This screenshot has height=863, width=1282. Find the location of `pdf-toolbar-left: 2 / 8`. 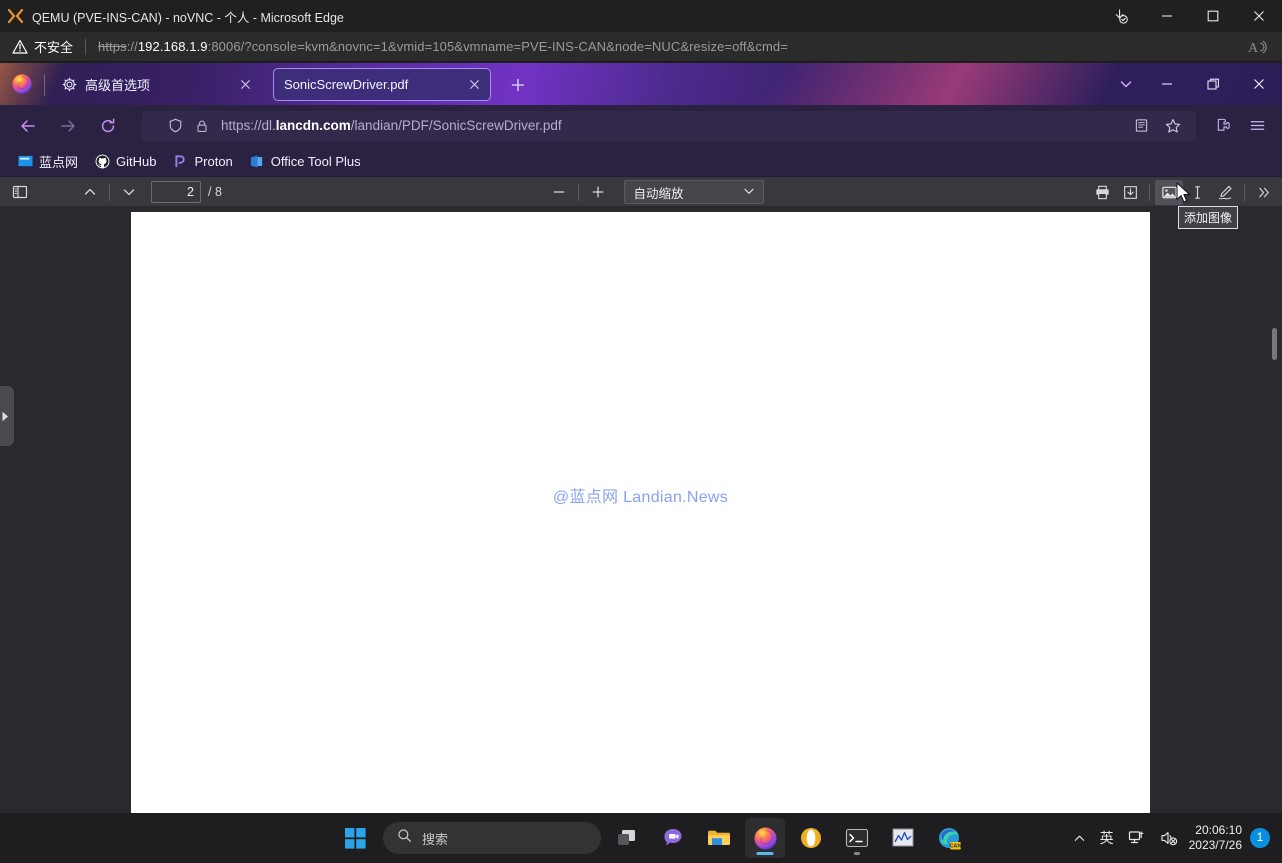

pdf-toolbar-left: 2 / 8 is located at coordinates (111, 192).